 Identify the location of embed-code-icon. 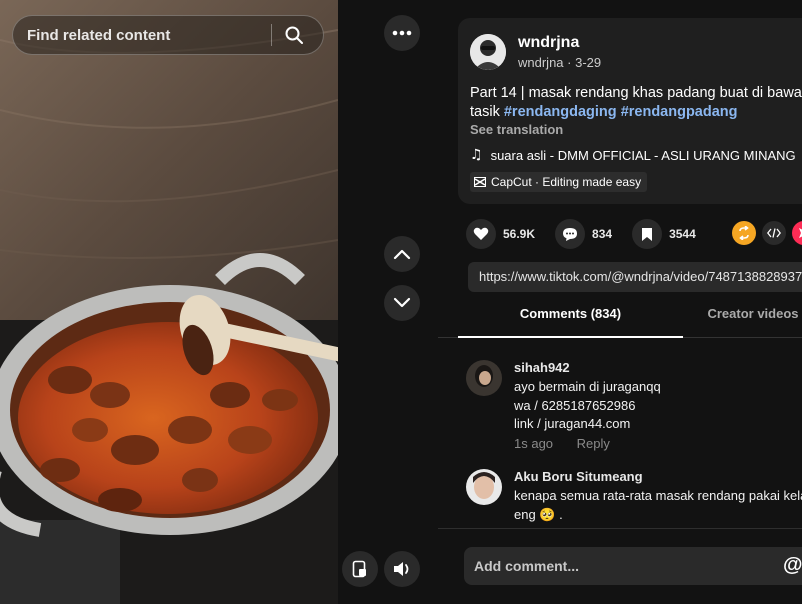
(774, 233).